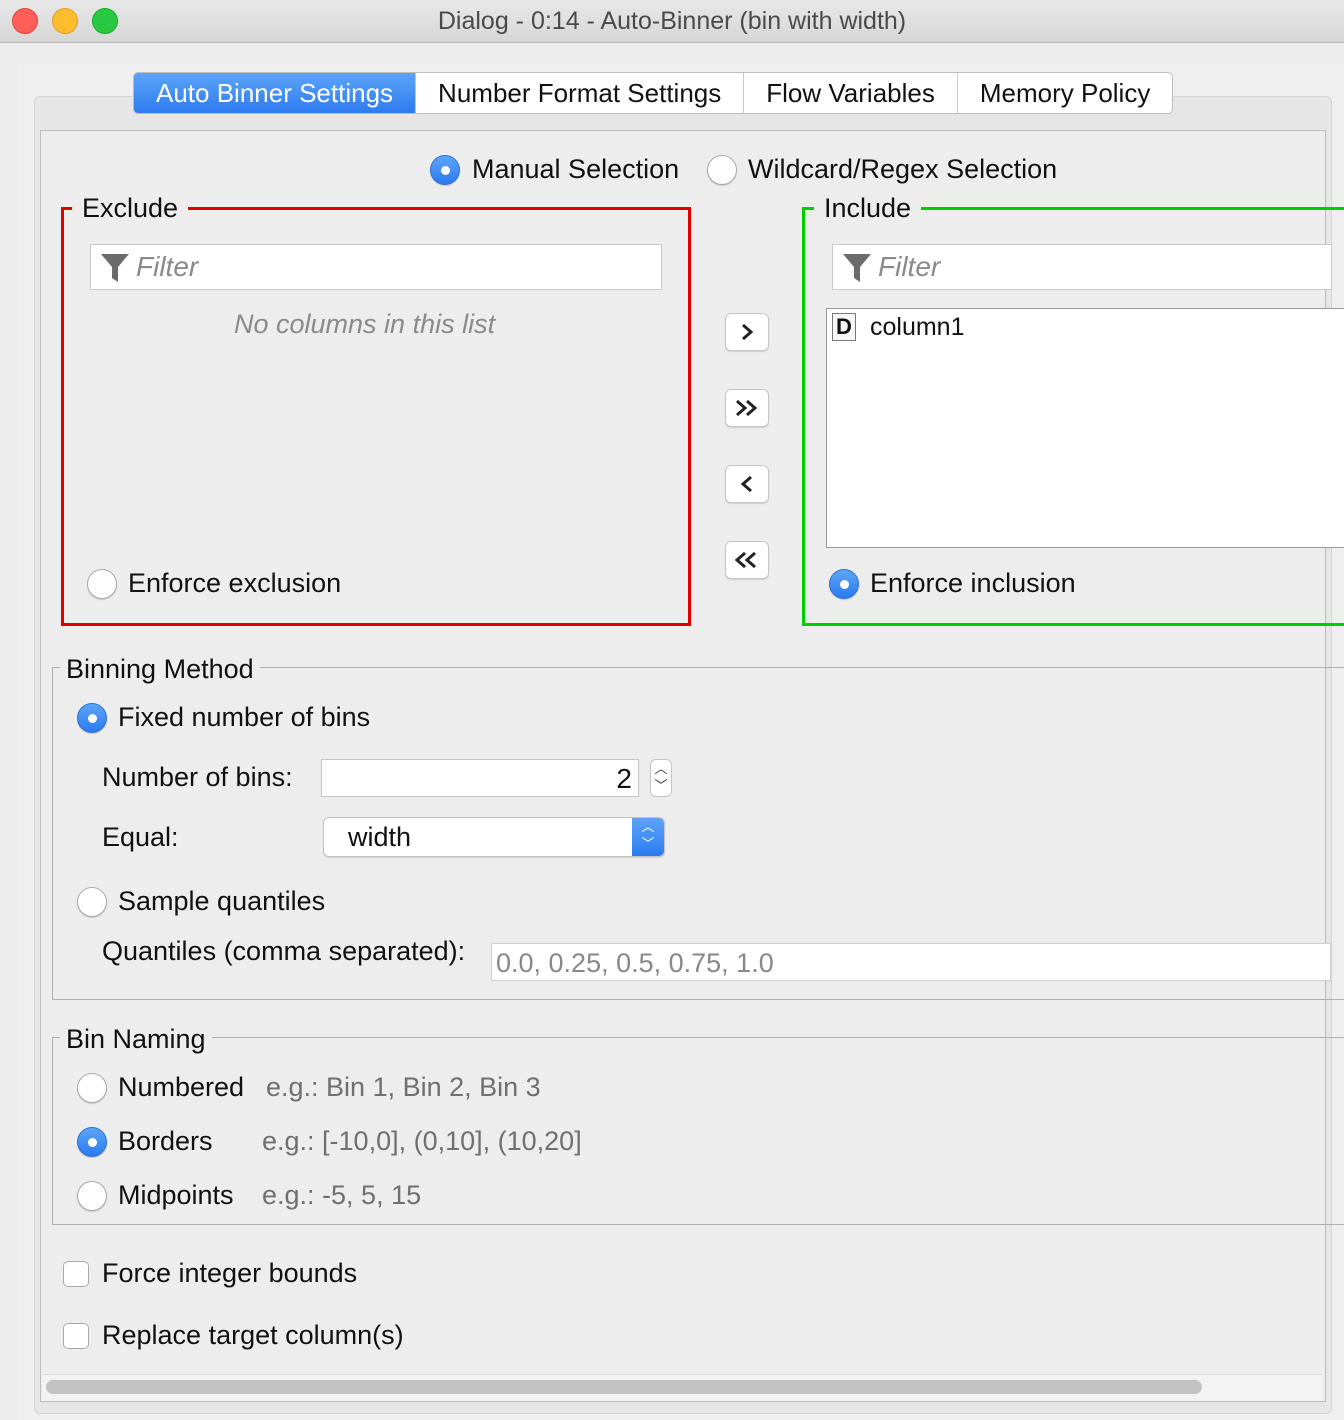 The image size is (1344, 1420). What do you see at coordinates (136, 1039) in the screenshot?
I see `bin-naming-title: Bin Naming` at bounding box center [136, 1039].